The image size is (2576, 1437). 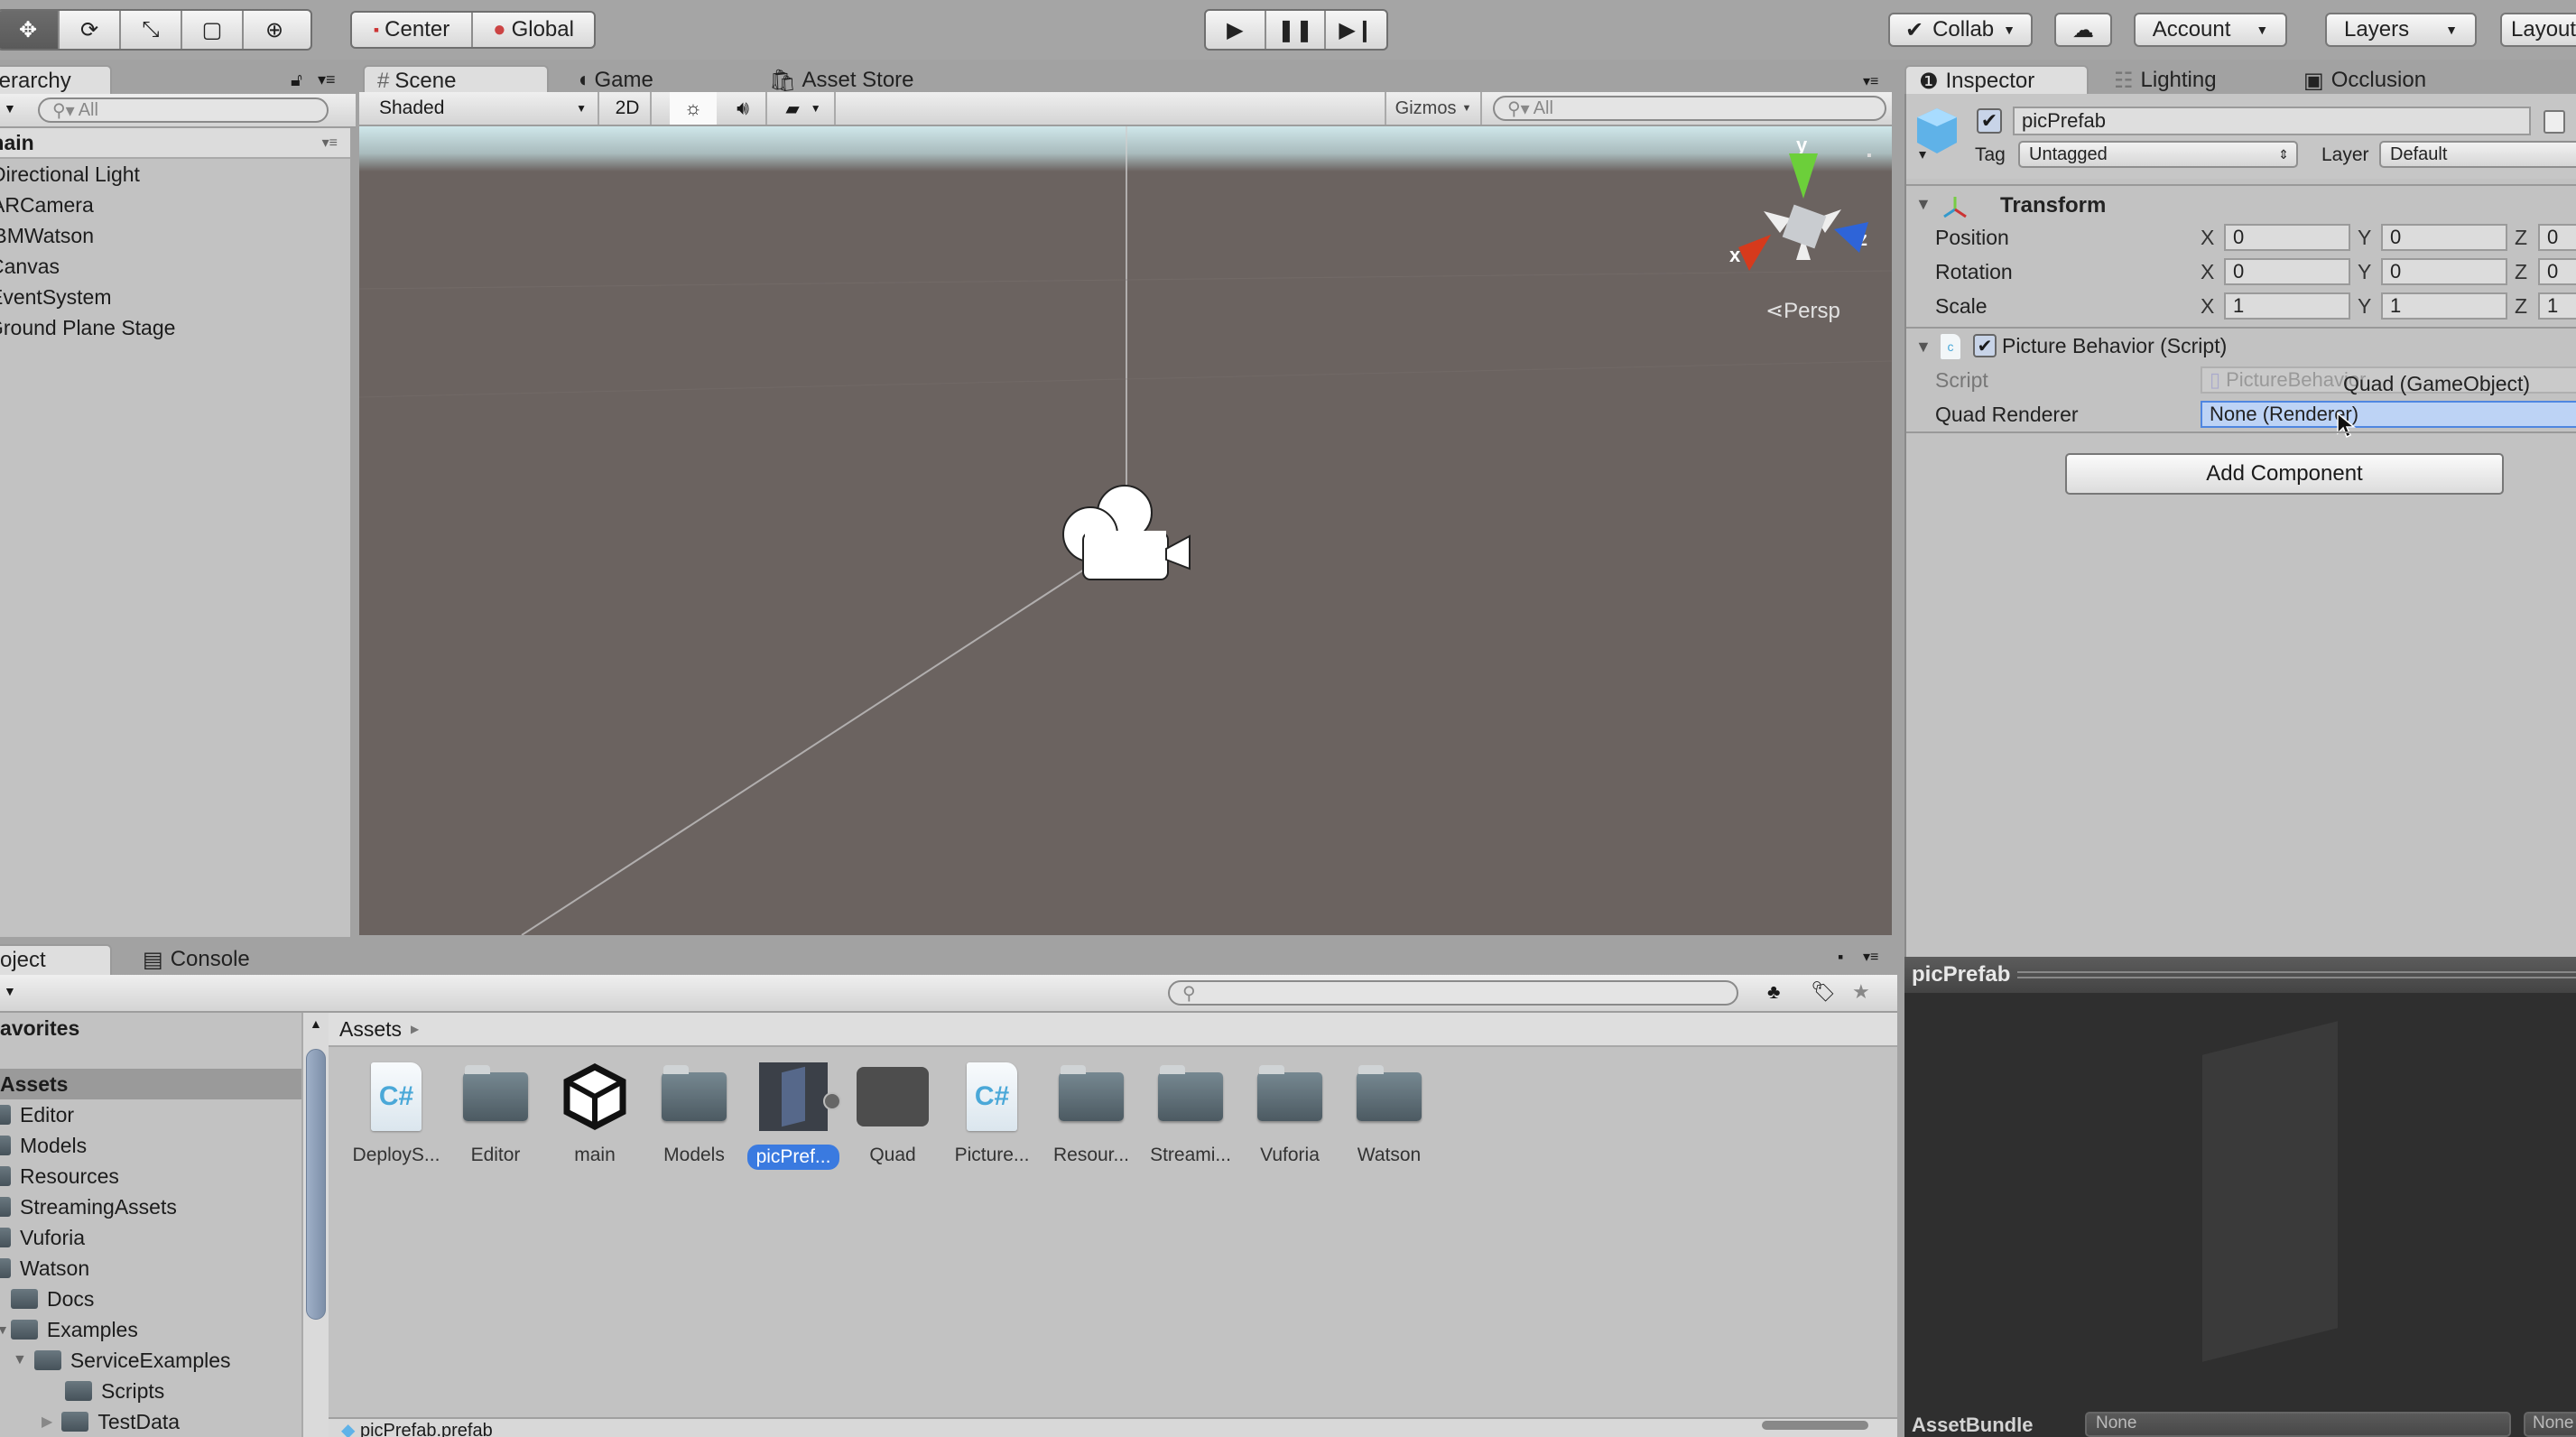 I want to click on tab-occlusion: ▣ Occlusion, so click(x=2381, y=80).